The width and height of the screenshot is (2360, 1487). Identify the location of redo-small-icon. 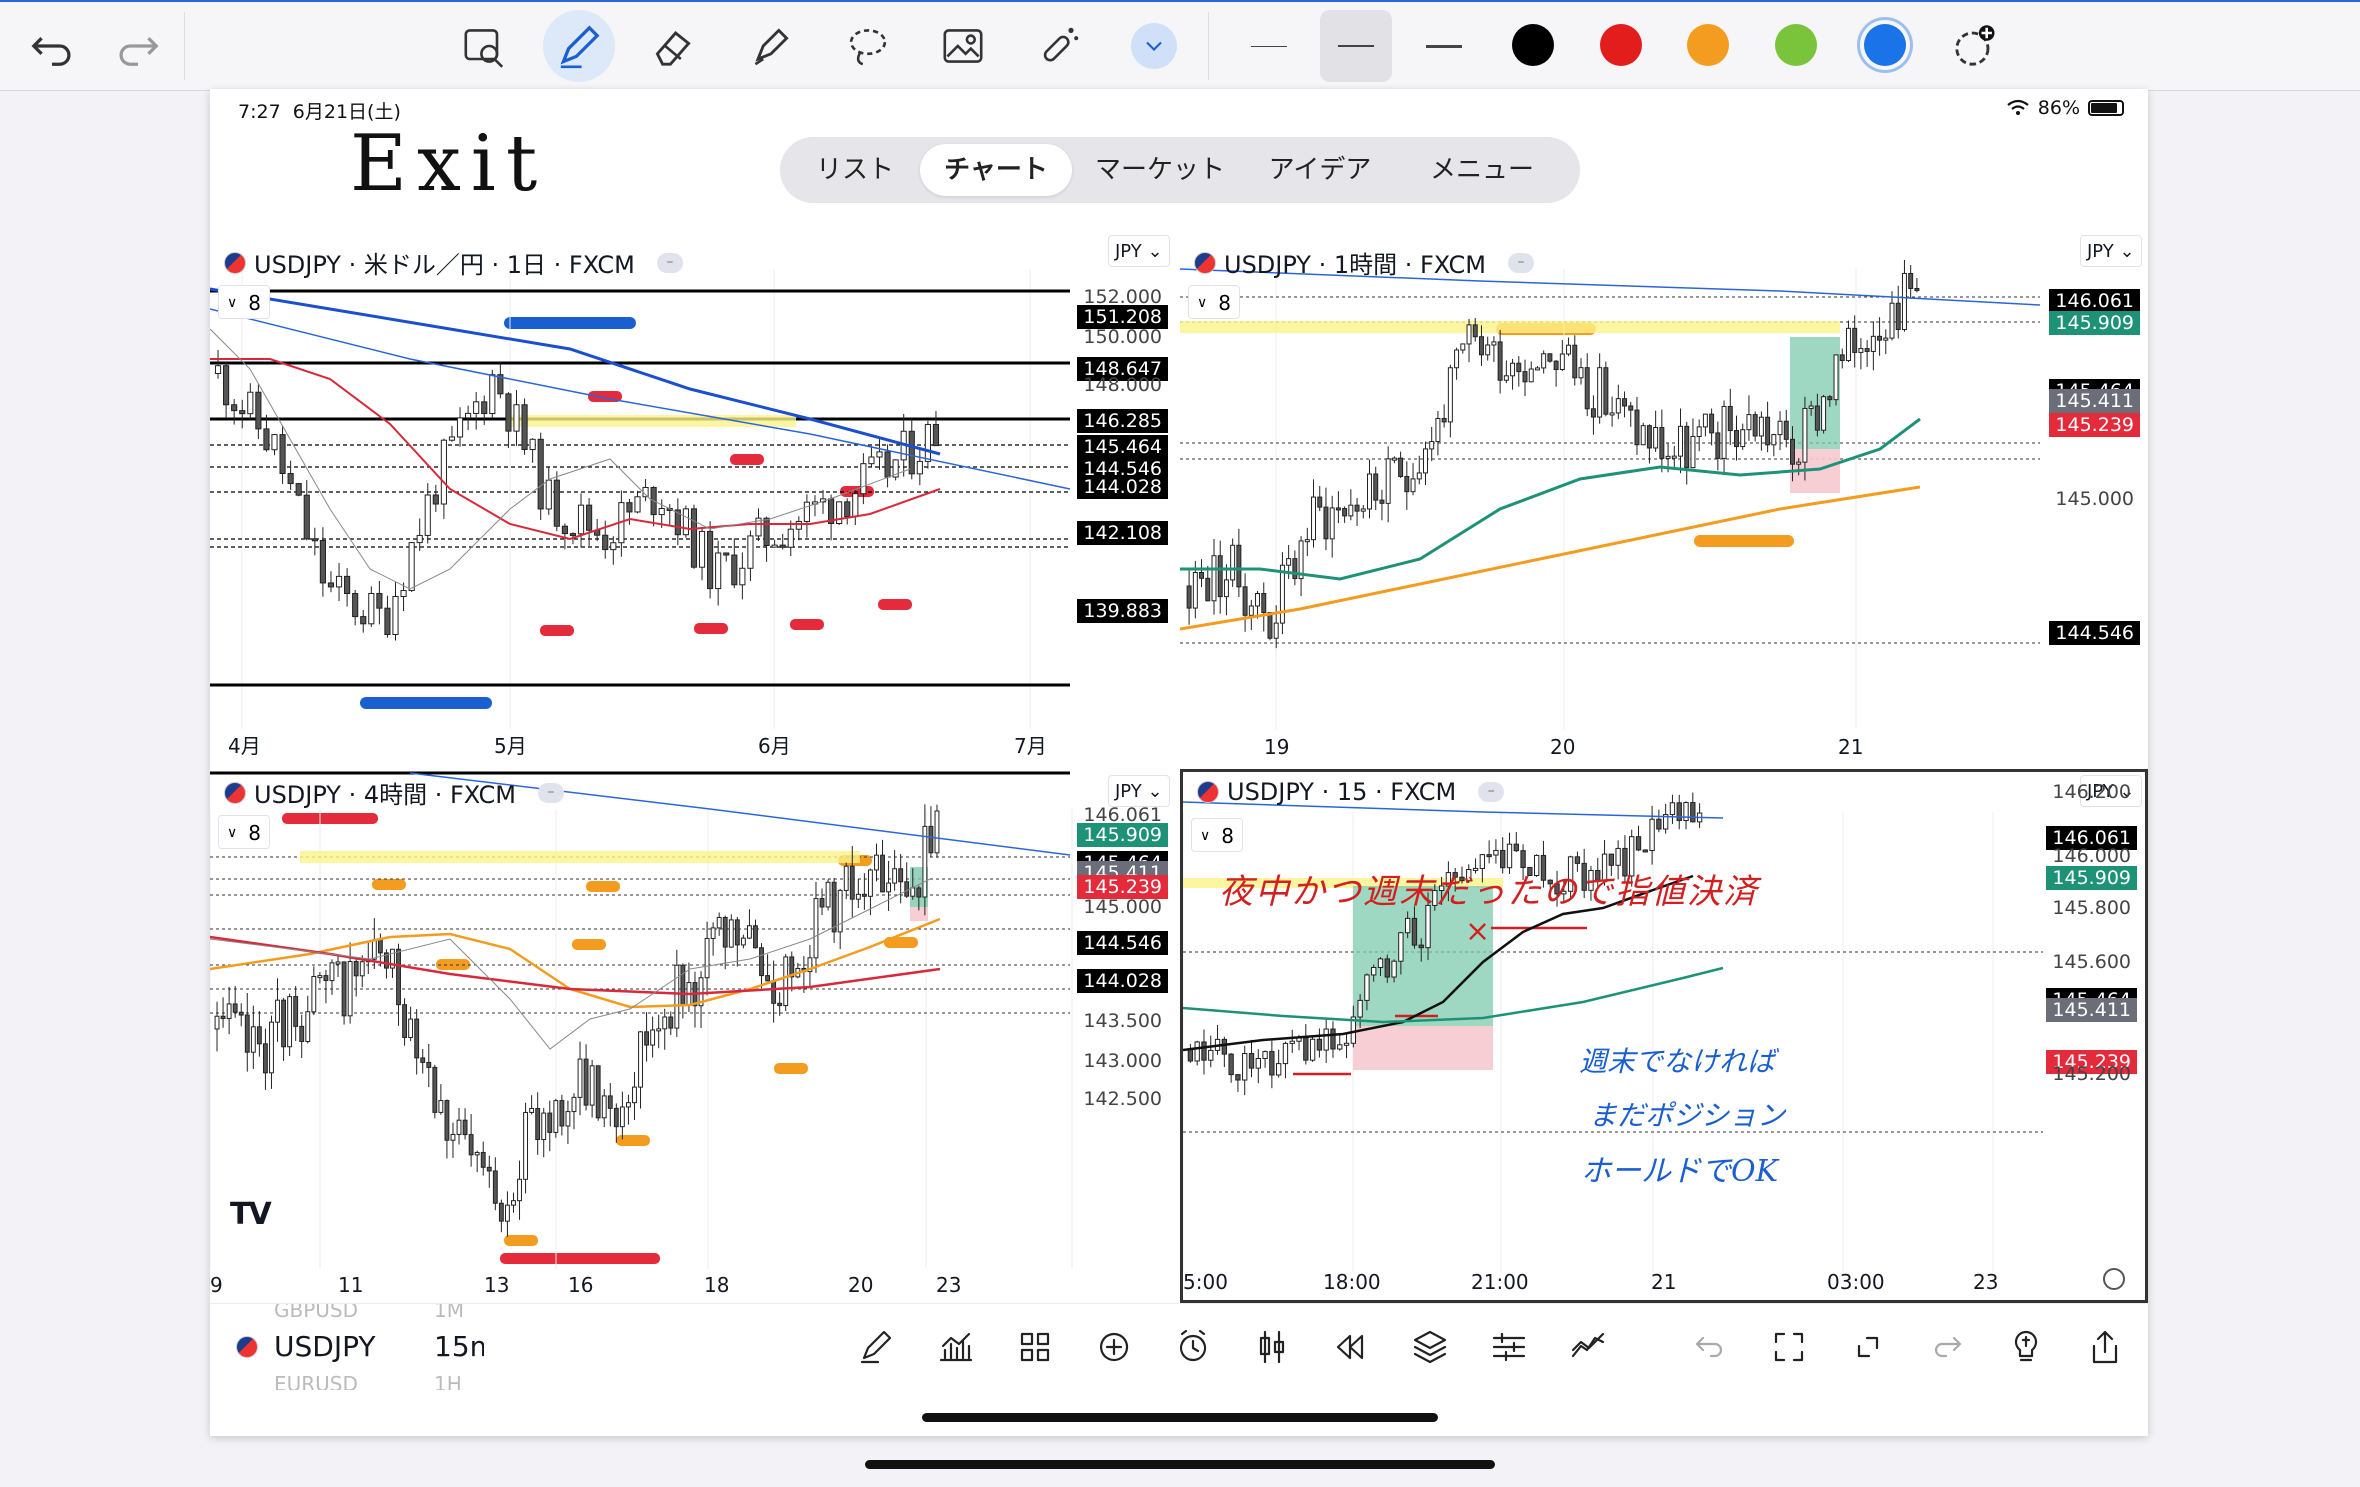
(1947, 1347).